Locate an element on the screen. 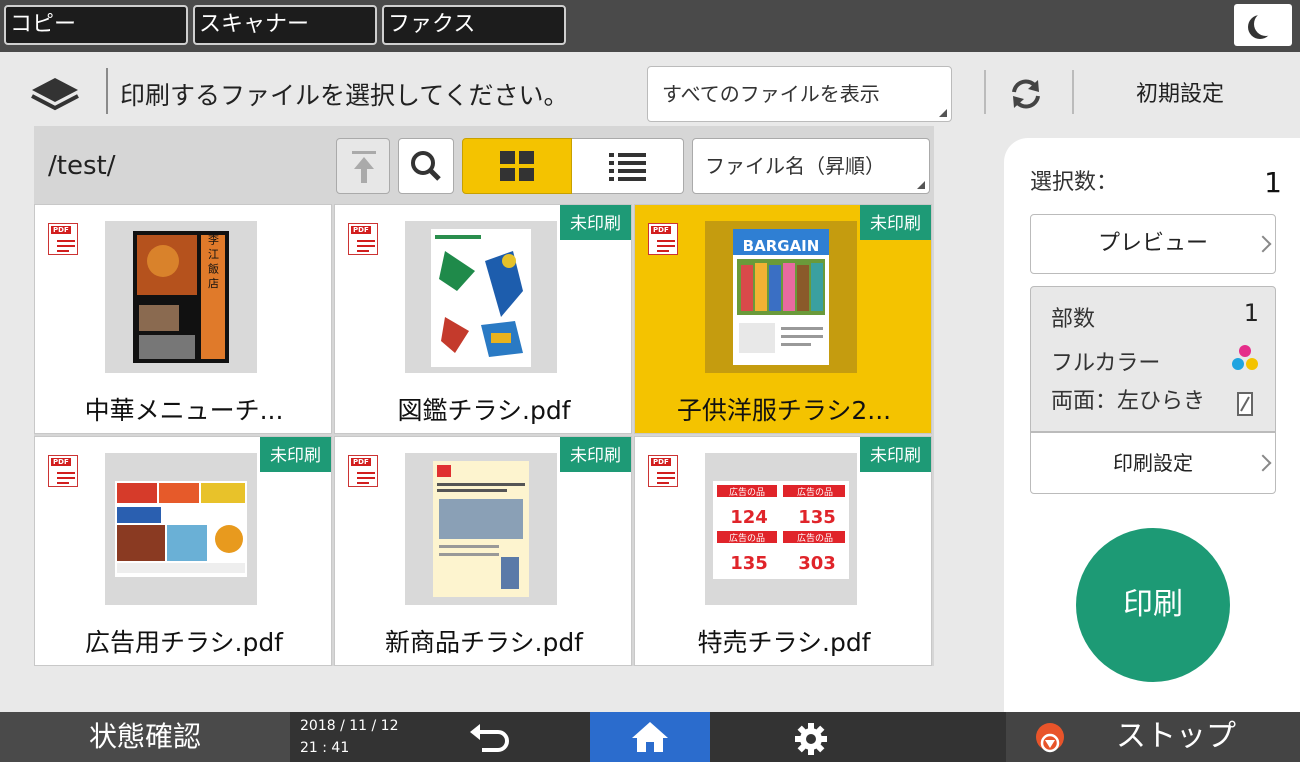 The width and height of the screenshot is (1300, 762). instruction-text: 印刷するファイルを選択してください。 is located at coordinates (344, 95).